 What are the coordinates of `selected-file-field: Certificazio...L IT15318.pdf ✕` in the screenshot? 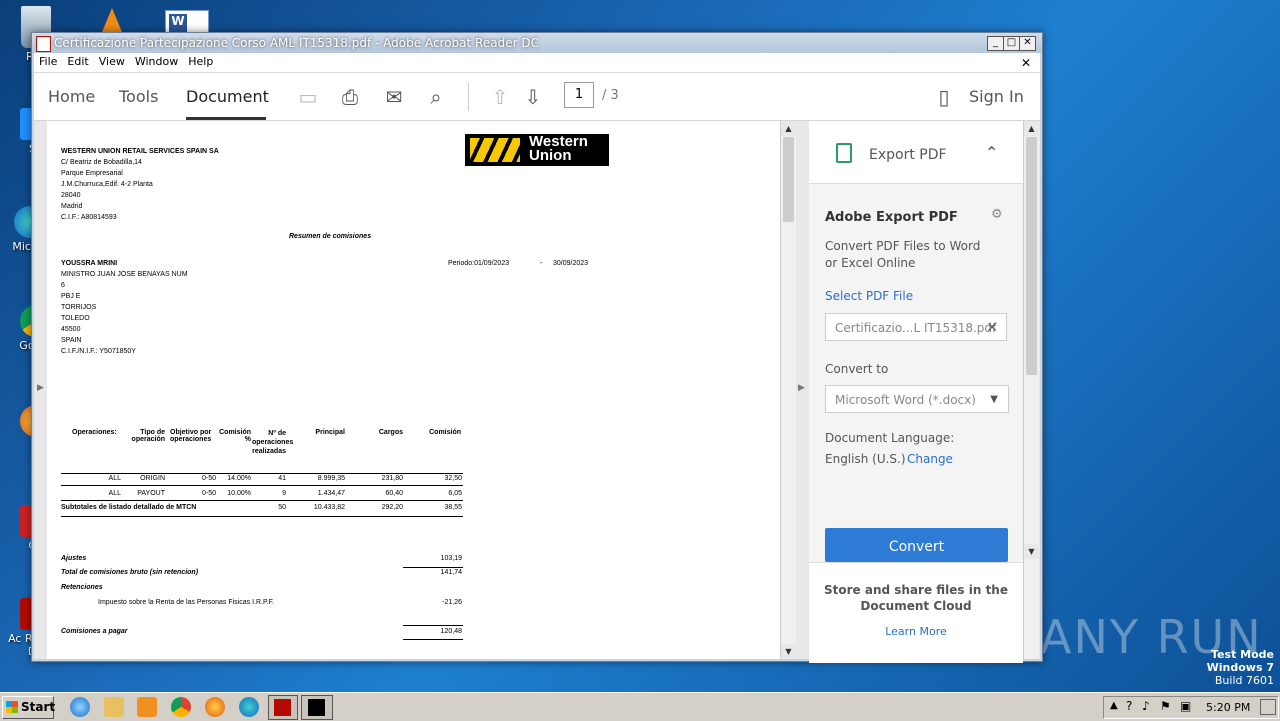 It's located at (916, 327).